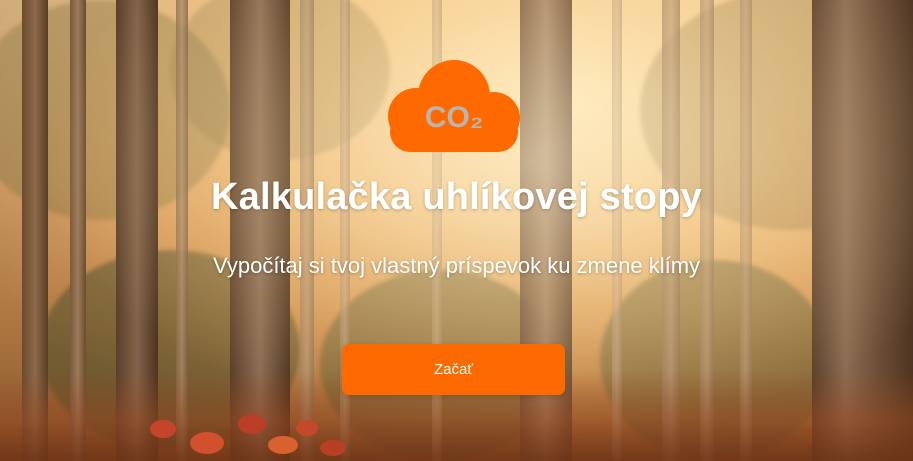 The width and height of the screenshot is (913, 461). What do you see at coordinates (453, 369) in the screenshot?
I see `start-button: Začať` at bounding box center [453, 369].